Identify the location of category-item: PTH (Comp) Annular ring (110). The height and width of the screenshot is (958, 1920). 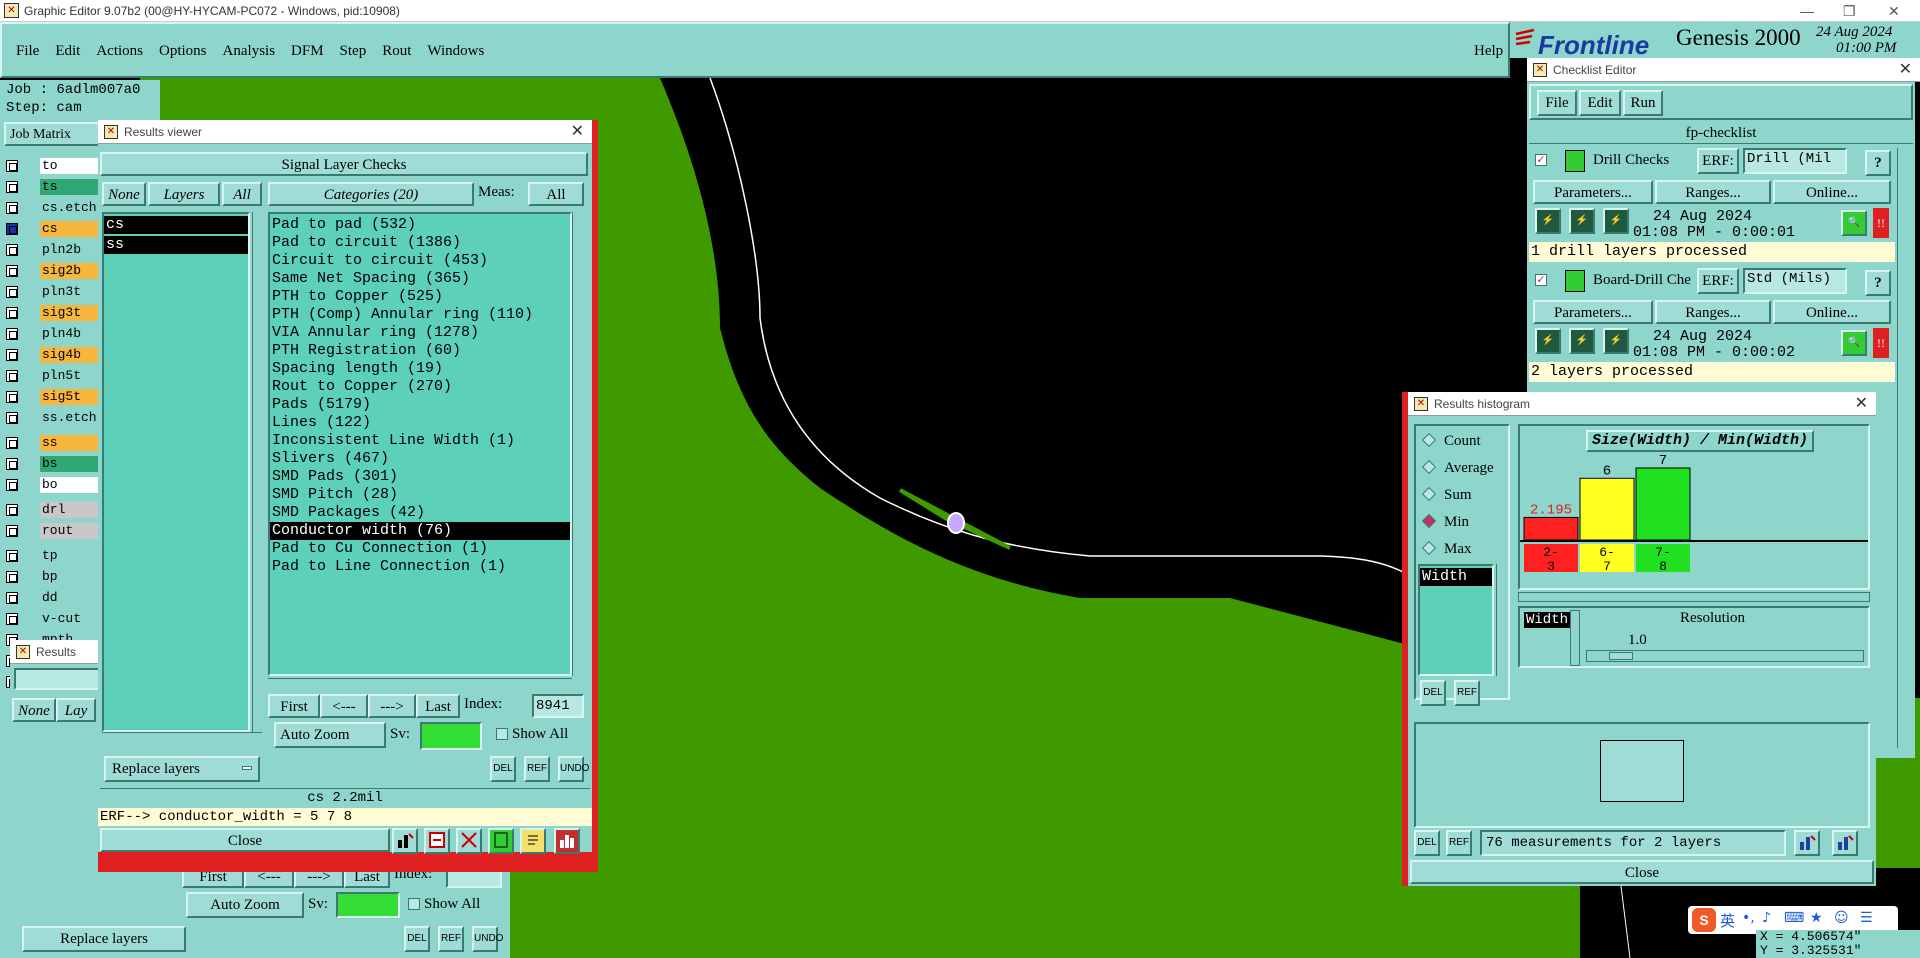
(420, 315).